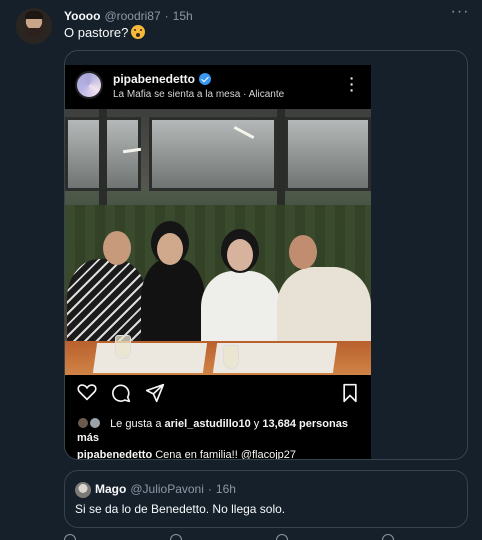 This screenshot has width=482, height=540. I want to click on caption-text: Cena en familia!! @flacojp27, so click(226, 454).